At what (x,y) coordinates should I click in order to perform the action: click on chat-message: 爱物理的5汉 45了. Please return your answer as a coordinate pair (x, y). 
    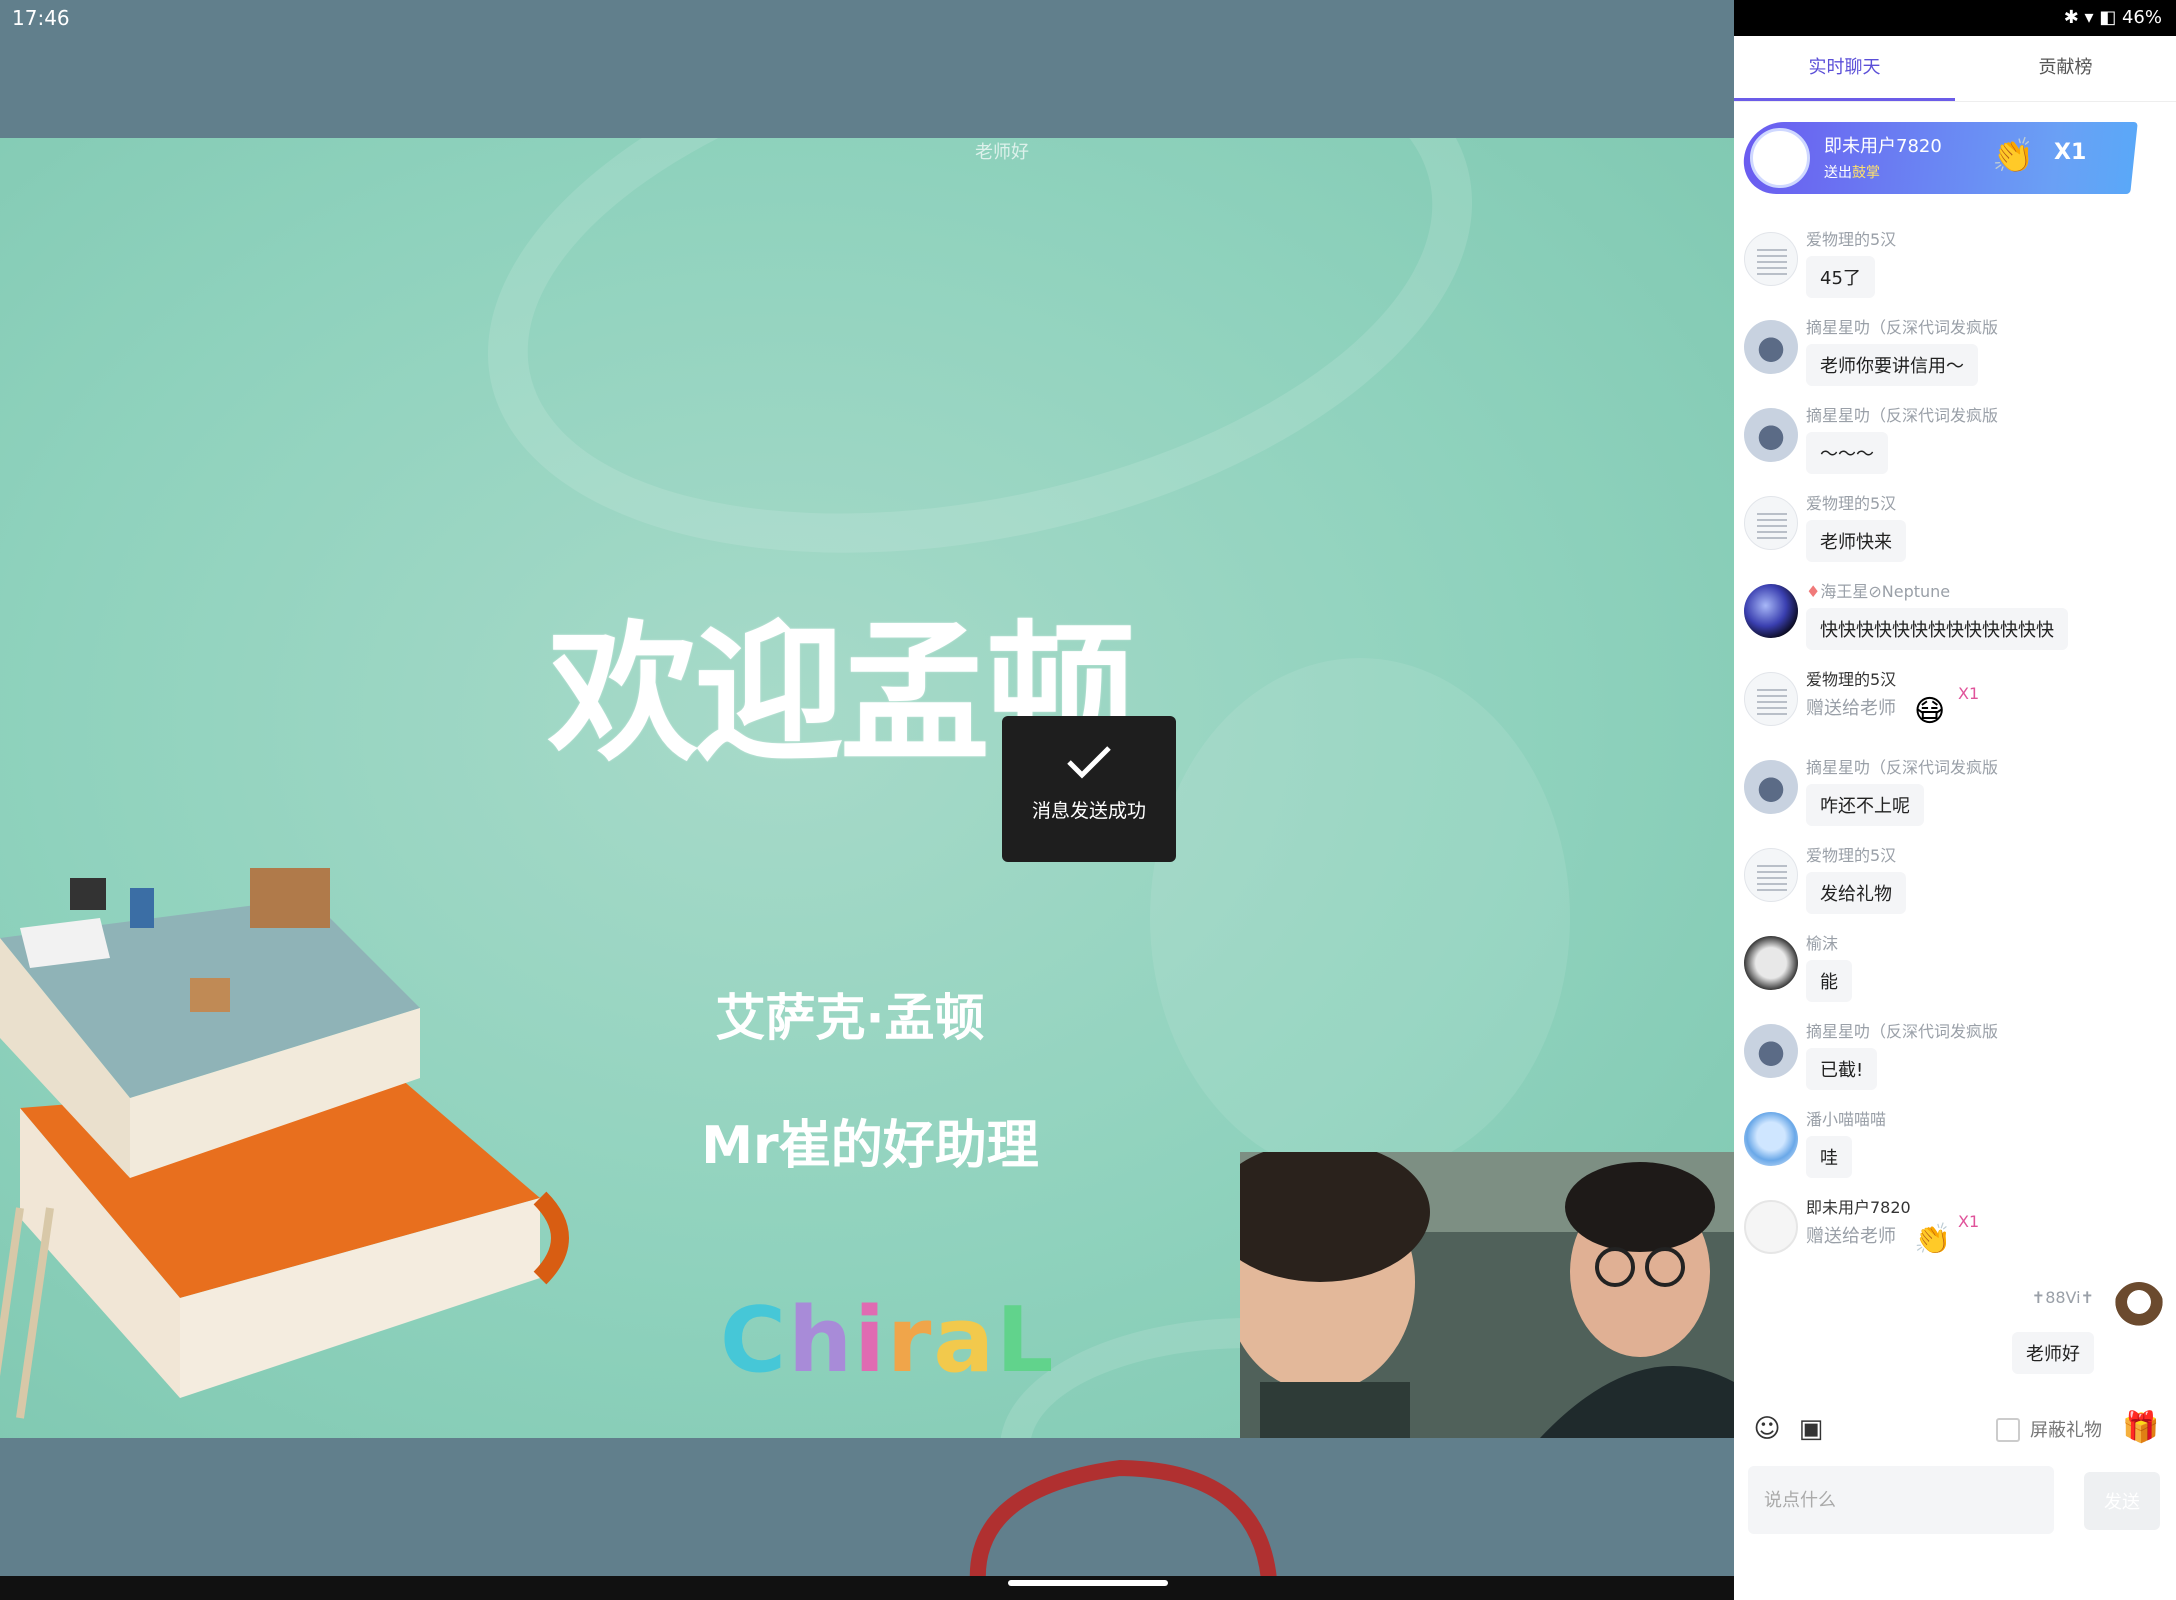
    Looking at the image, I should click on (1954, 270).